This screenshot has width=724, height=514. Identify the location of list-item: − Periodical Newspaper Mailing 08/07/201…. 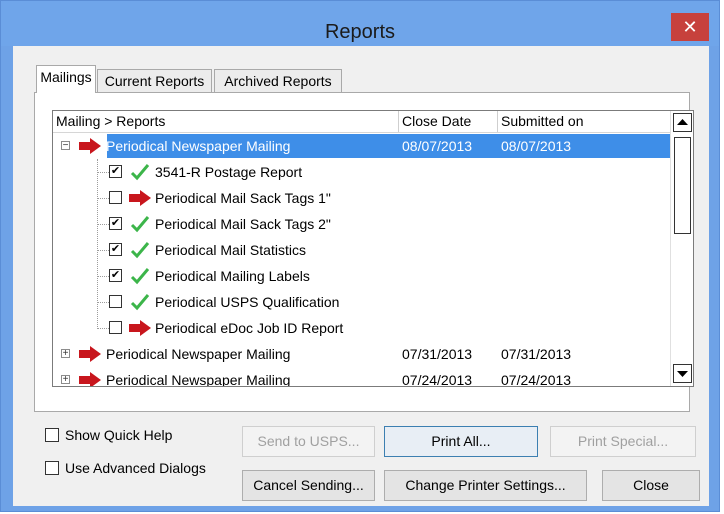
(361, 146).